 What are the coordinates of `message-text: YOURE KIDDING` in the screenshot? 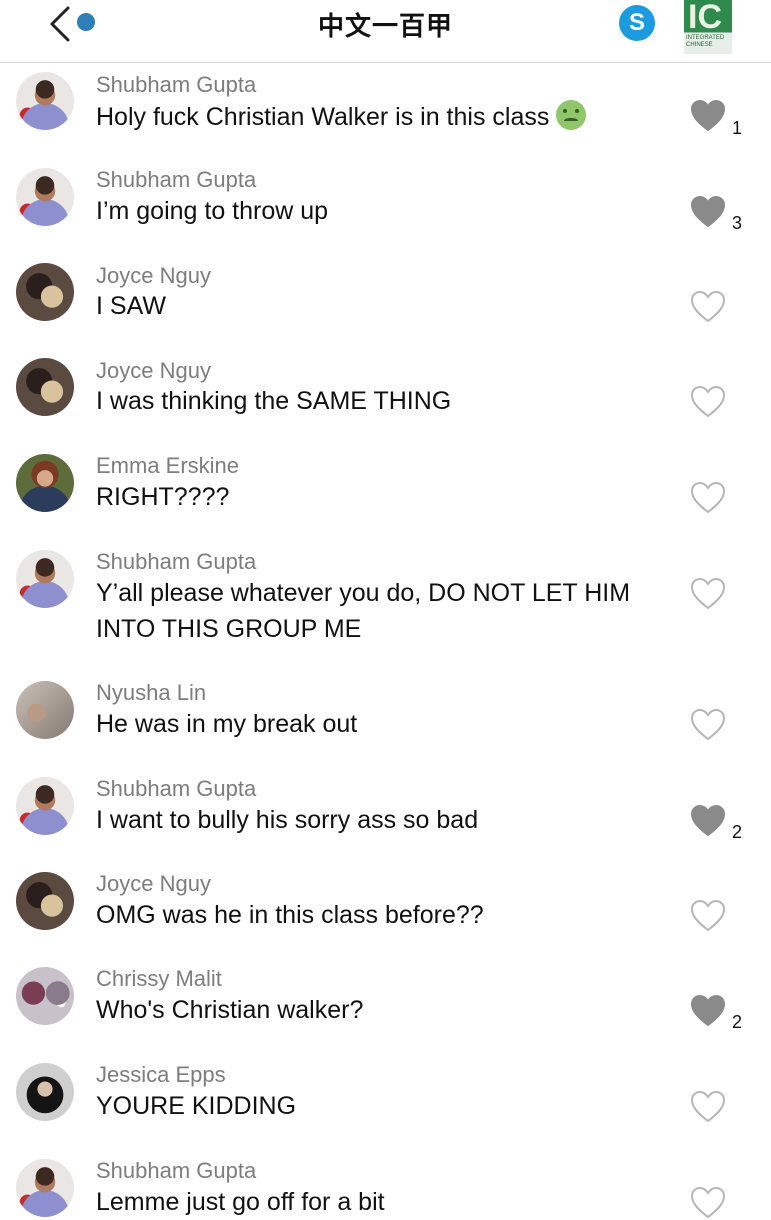 It's located at (196, 1106).